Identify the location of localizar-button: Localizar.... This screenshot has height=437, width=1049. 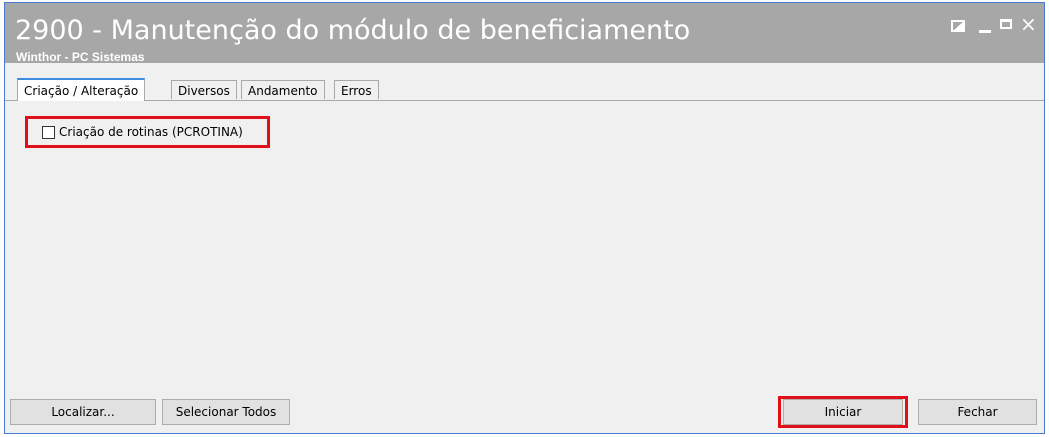
(83, 412).